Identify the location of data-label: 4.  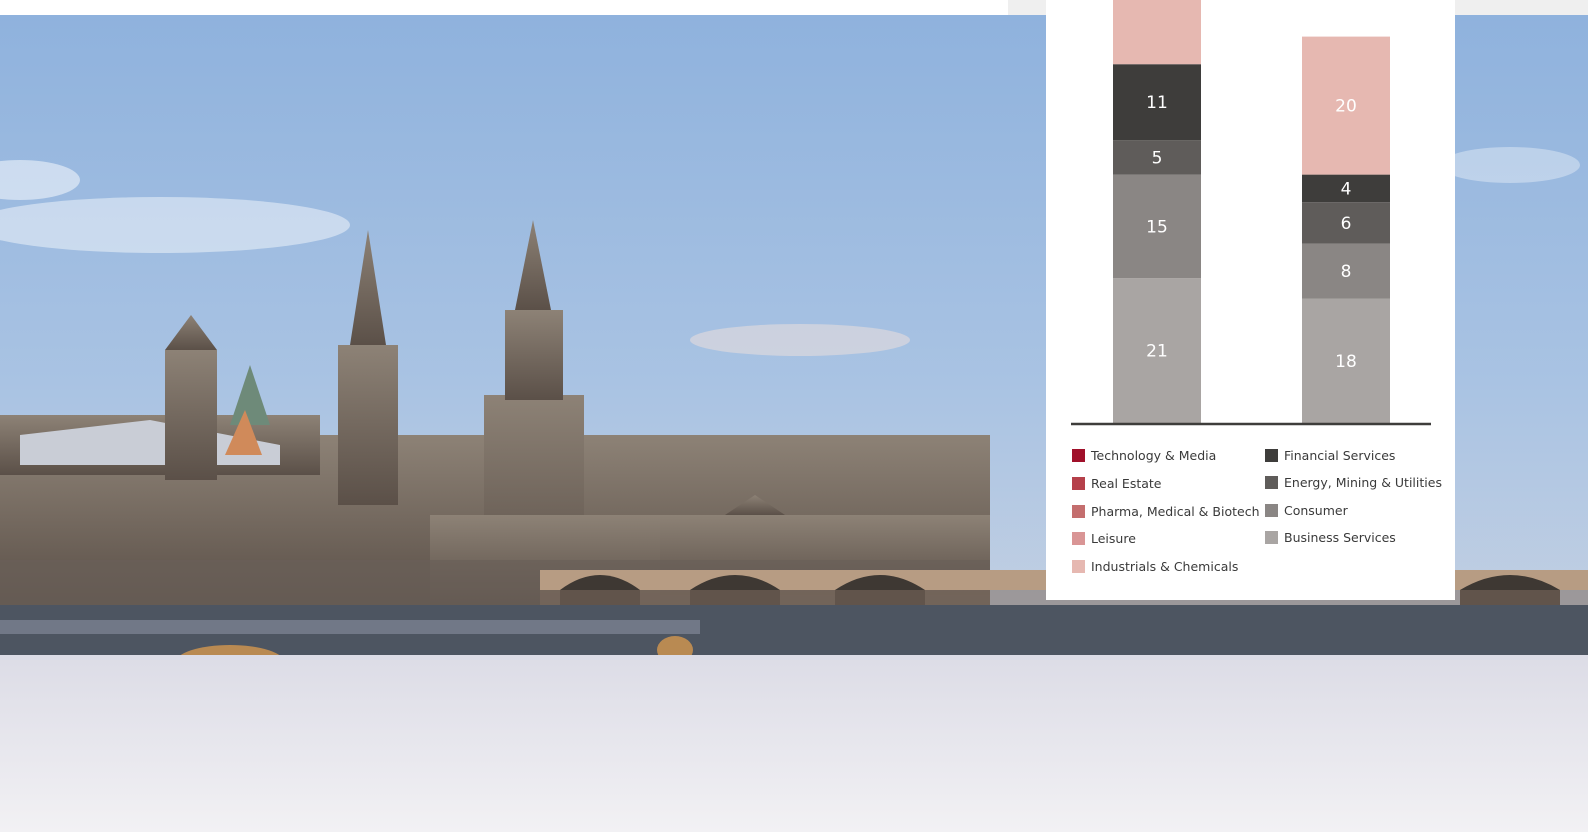
(1346, 189).